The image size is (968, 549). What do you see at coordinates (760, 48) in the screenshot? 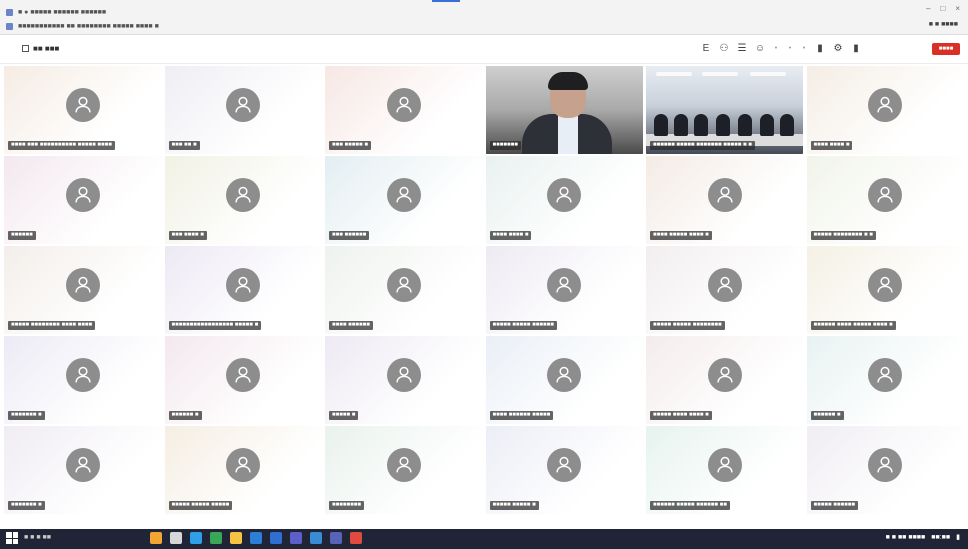
I see `reactions-icon: ☺` at bounding box center [760, 48].